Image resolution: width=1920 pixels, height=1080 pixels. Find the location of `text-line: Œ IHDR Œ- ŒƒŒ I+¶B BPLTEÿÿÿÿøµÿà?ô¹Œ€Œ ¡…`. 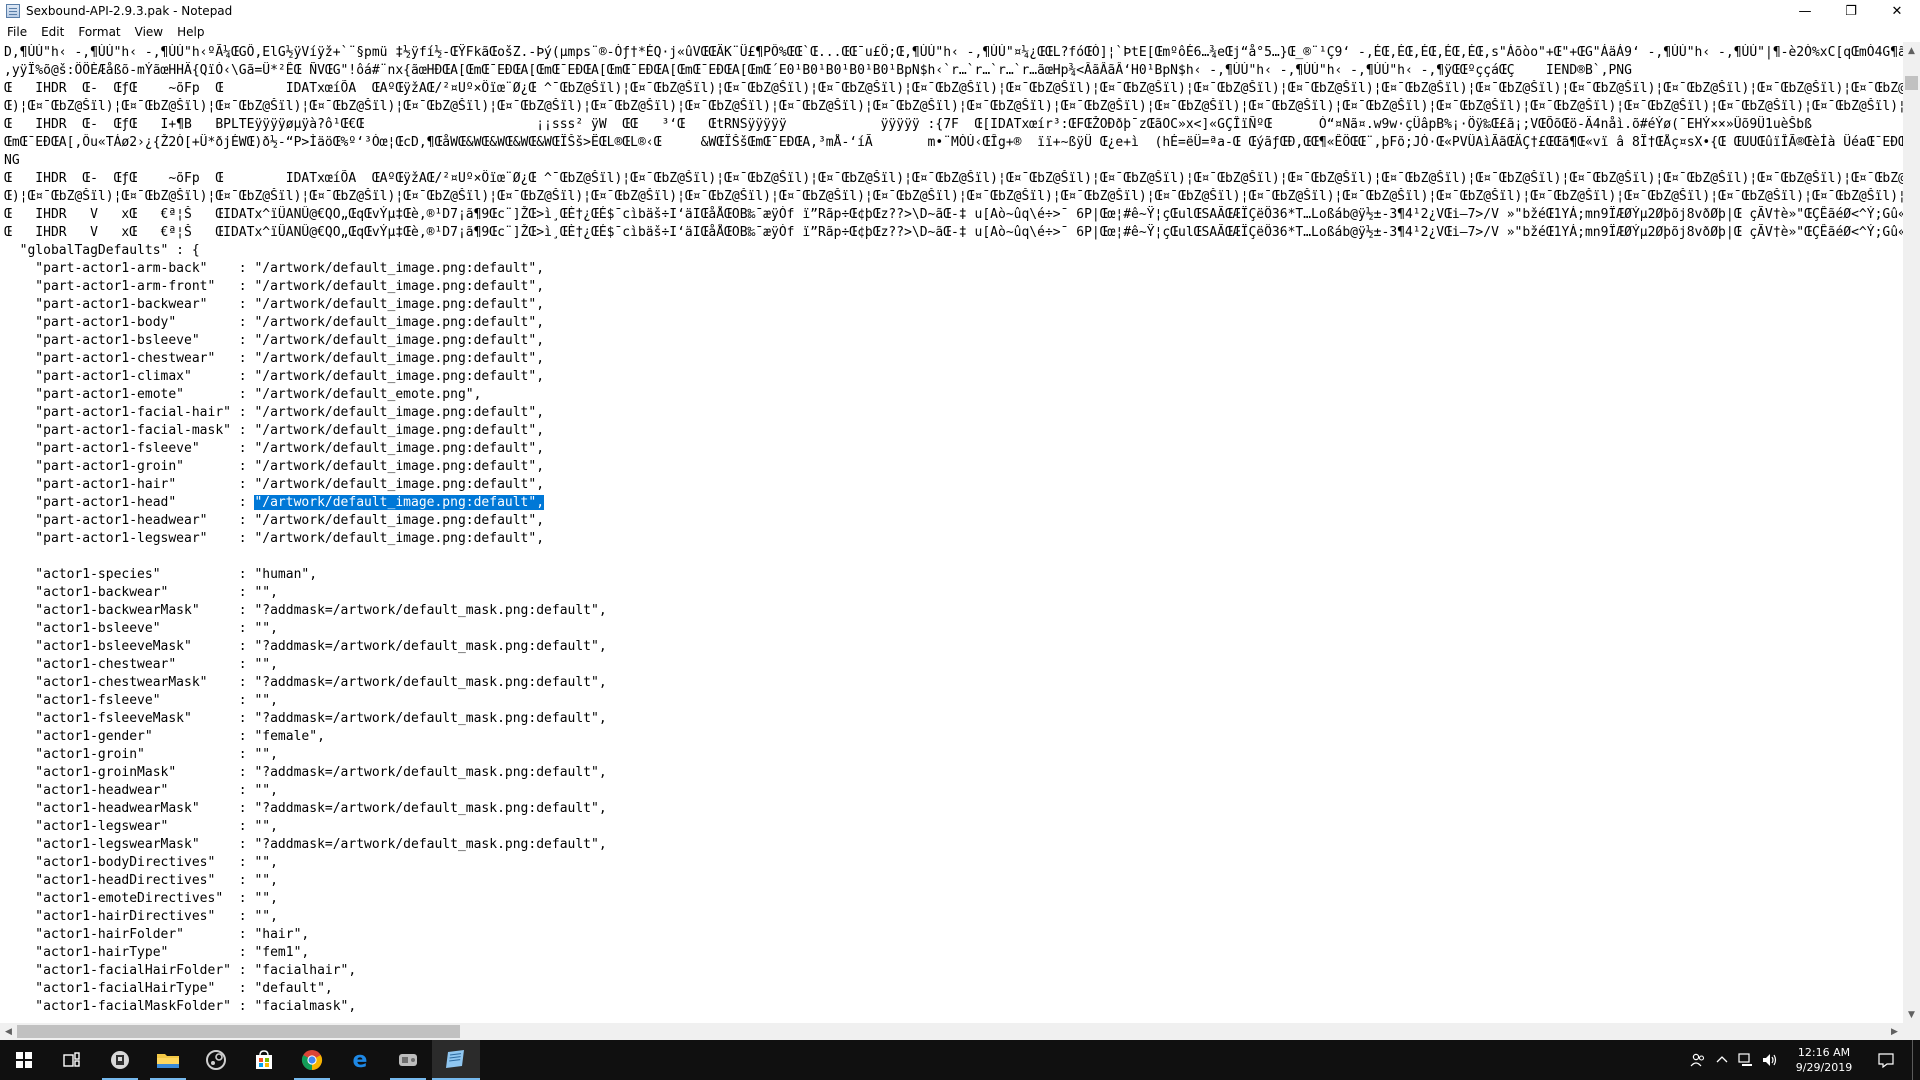

text-line: Œ IHDR Œ- ŒƒŒ I+¶B BPLTEÿÿÿÿøµÿà?ô¹Œ€Œ ¡… is located at coordinates (953, 125).